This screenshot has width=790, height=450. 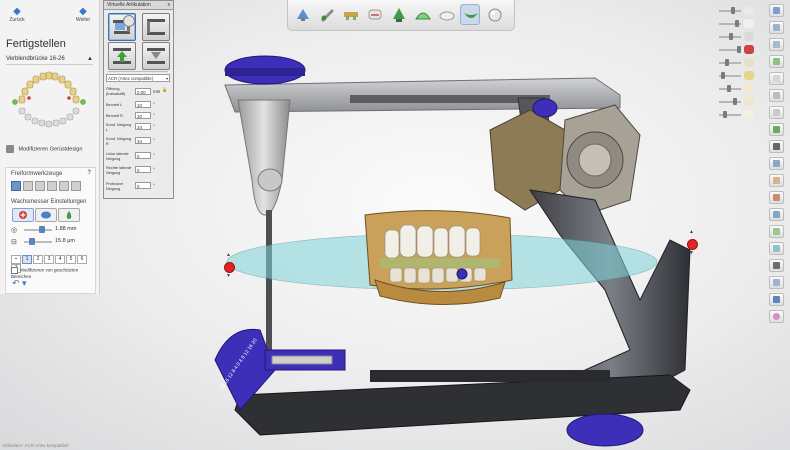 What do you see at coordinates (749, 10) in the screenshot?
I see `model-icon` at bounding box center [749, 10].